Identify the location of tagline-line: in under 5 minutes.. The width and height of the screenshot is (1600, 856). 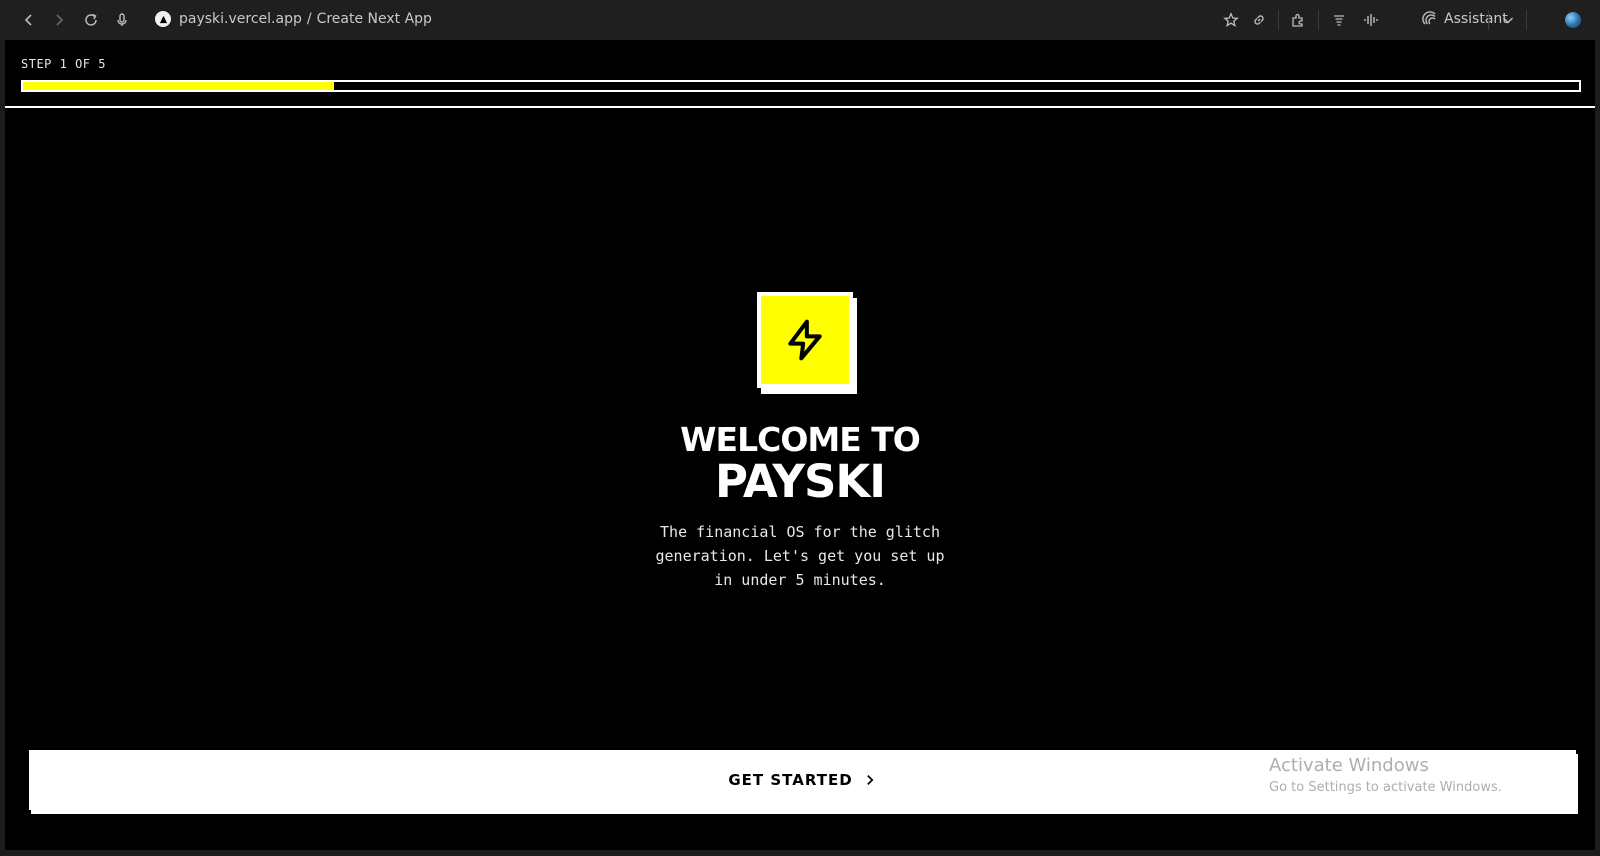
(800, 580).